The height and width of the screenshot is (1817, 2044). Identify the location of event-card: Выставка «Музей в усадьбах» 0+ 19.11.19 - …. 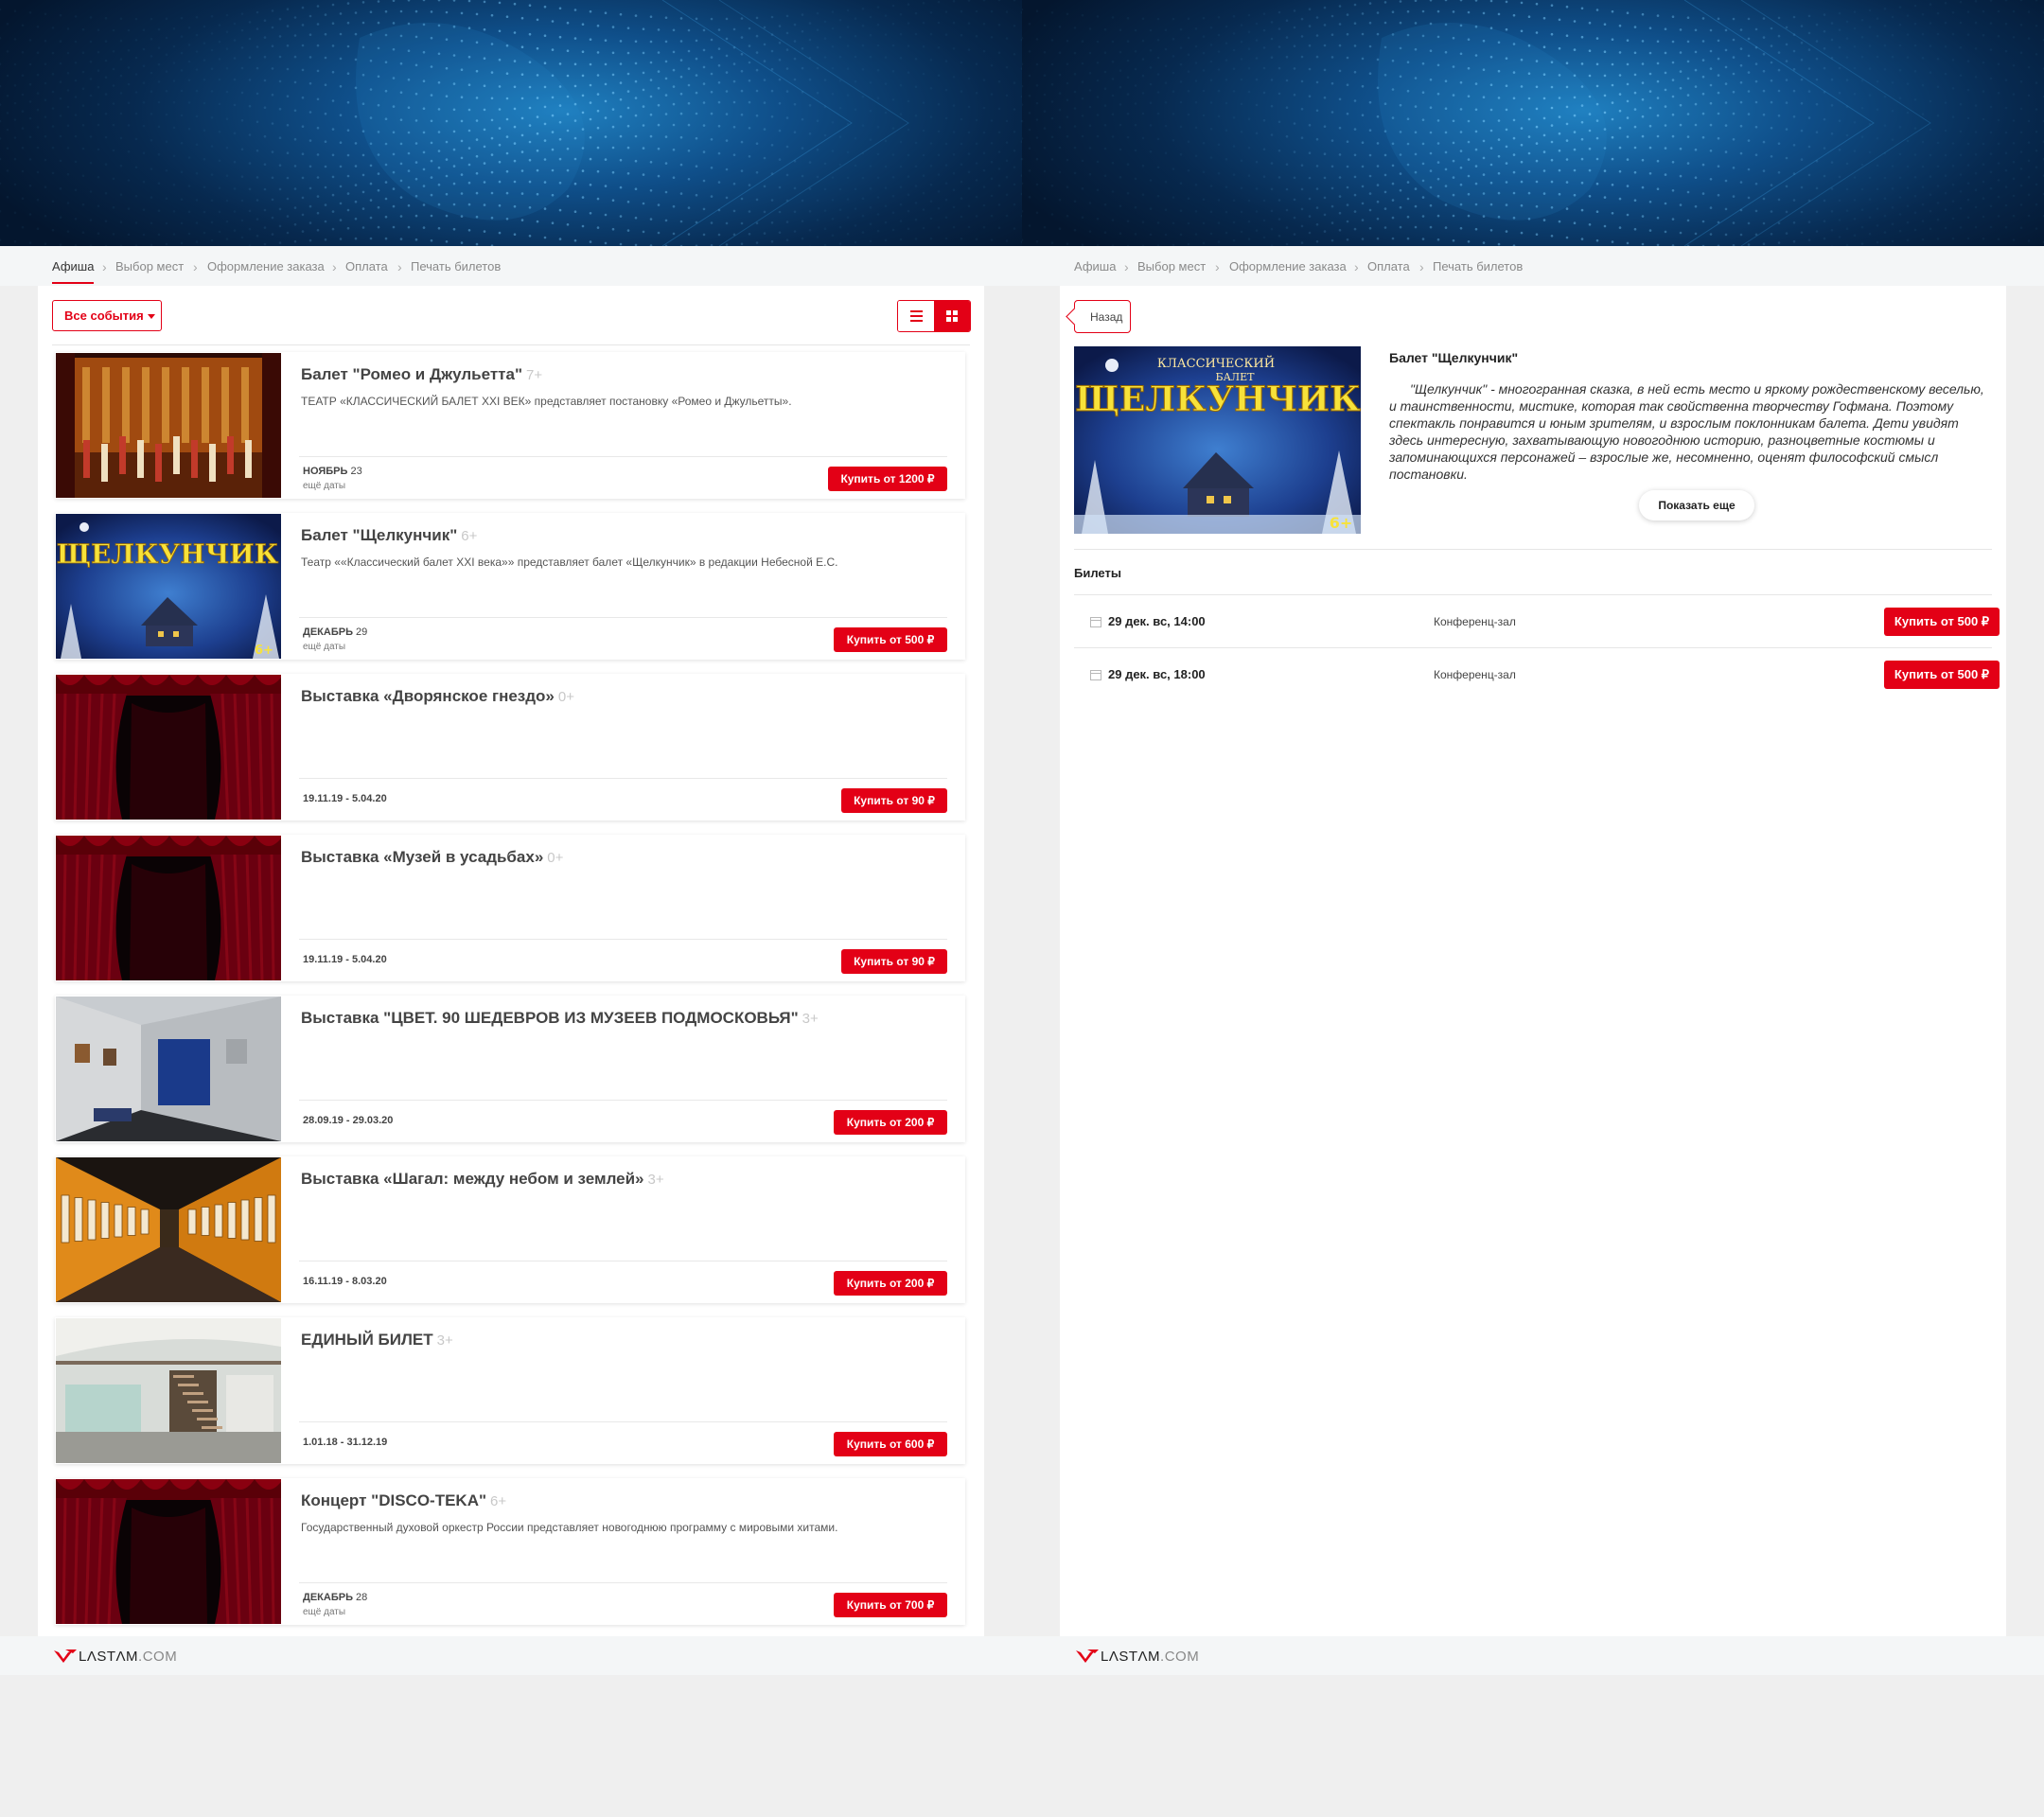
(510, 908).